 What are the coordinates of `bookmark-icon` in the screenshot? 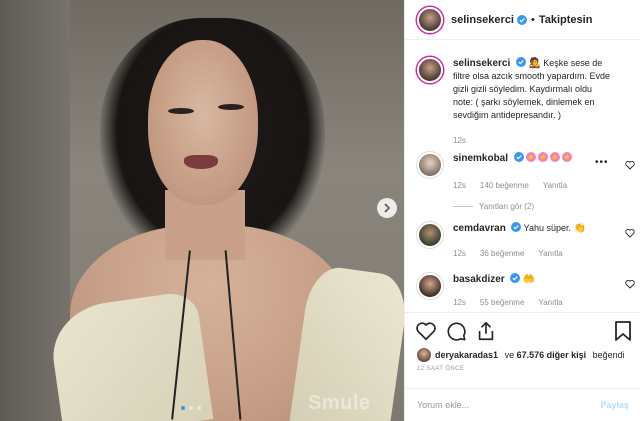 It's located at (623, 331).